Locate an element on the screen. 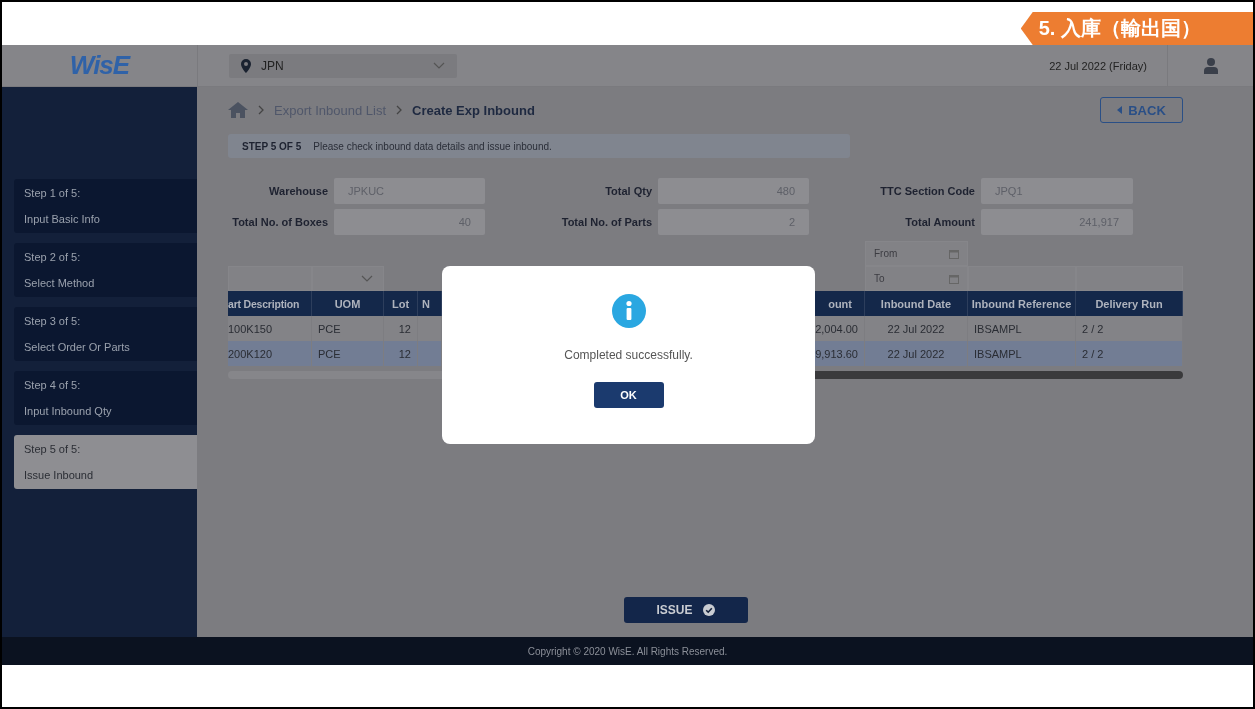  section-tag: 5. 入庫（輸出国） is located at coordinates (1136, 28).